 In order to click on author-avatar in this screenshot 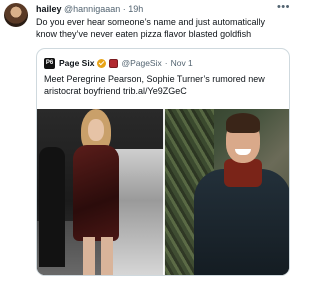, I will do `click(16, 15)`.